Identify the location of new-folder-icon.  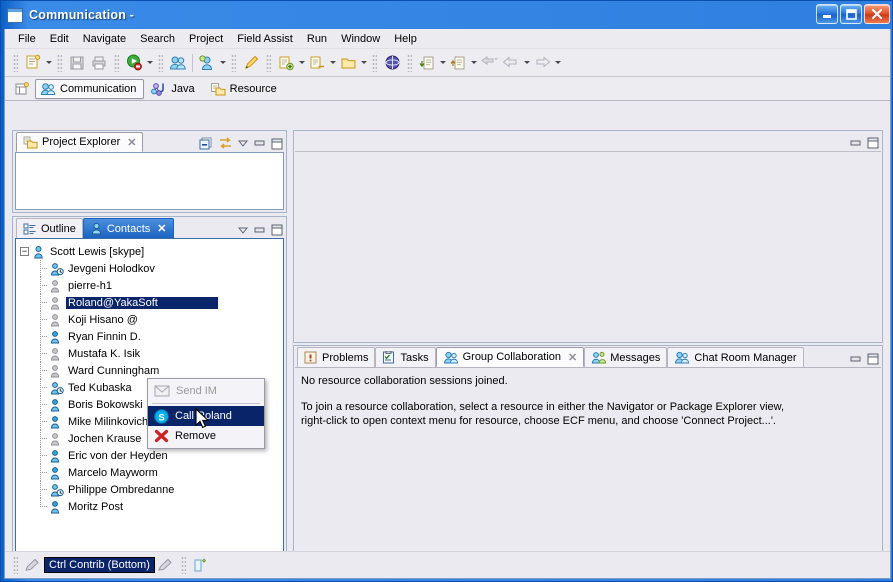
(348, 63).